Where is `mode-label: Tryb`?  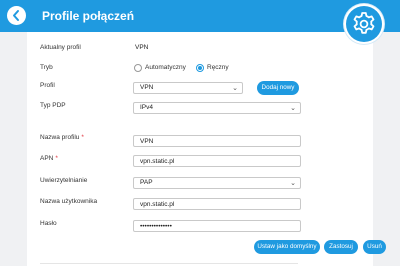
mode-label: Tryb is located at coordinates (46, 67).